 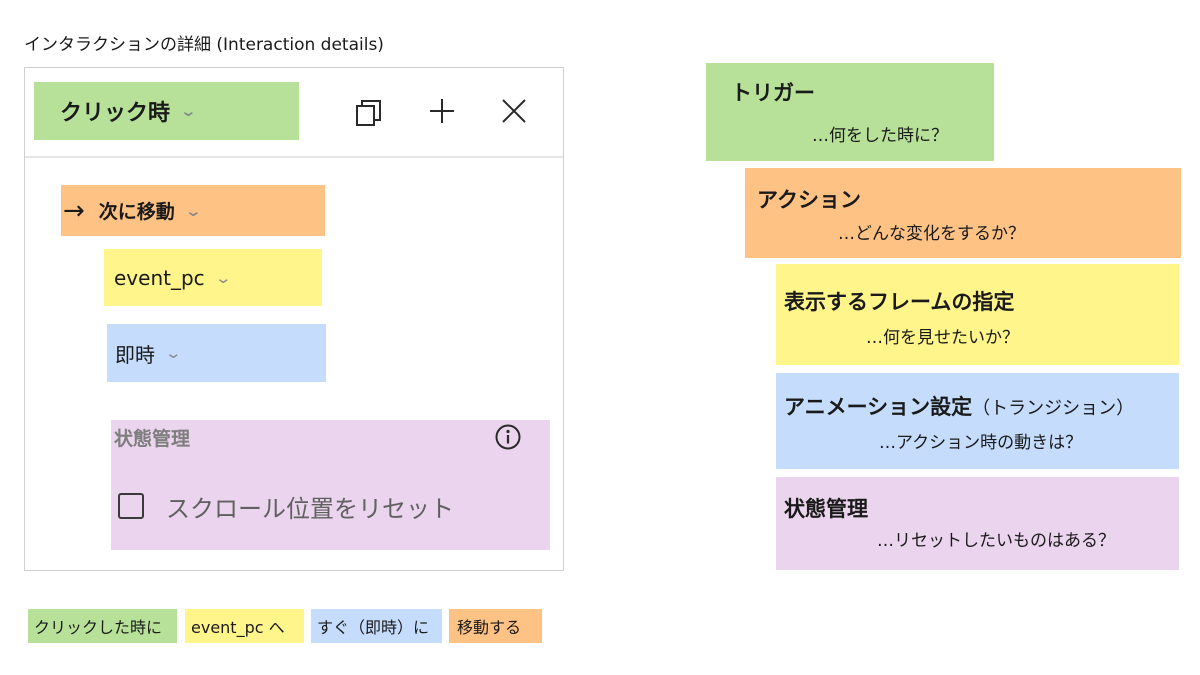 What do you see at coordinates (899, 302) in the screenshot?
I see `legend-frame-title: 表示するフレームの指定` at bounding box center [899, 302].